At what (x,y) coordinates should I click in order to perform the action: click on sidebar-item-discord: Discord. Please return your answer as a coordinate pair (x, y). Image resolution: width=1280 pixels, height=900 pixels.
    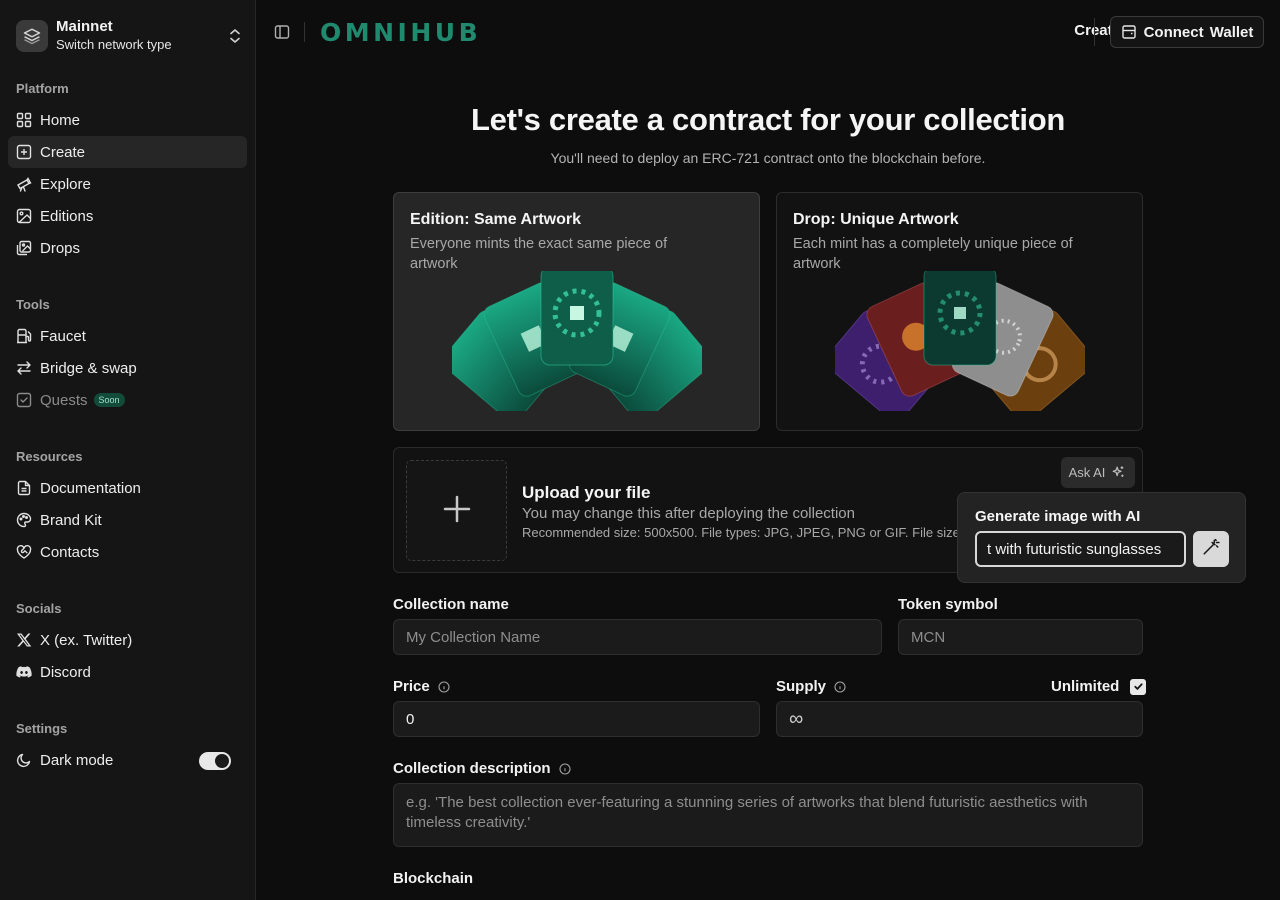
    Looking at the image, I should click on (127, 672).